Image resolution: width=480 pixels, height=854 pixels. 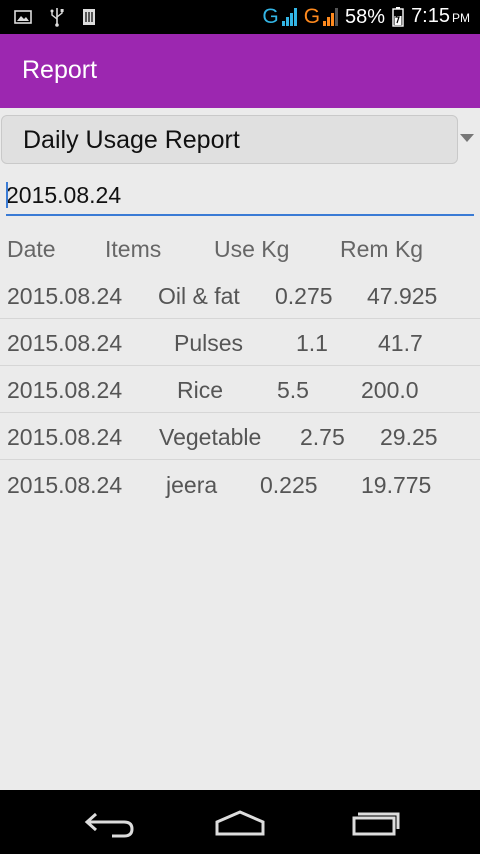 I want to click on navigation-bar, so click(x=240, y=822).